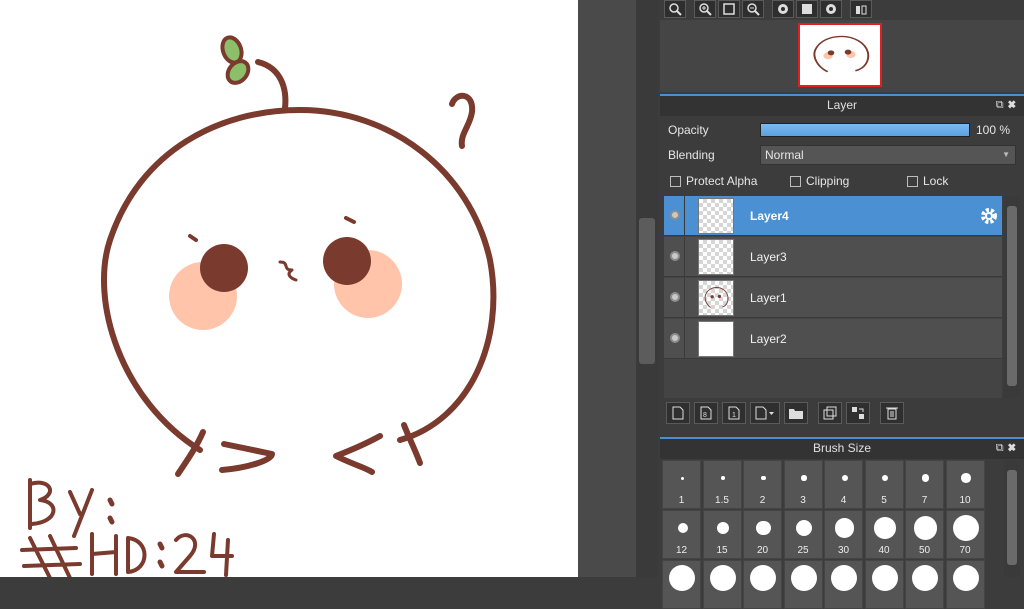  I want to click on new-layer-icon, so click(678, 413).